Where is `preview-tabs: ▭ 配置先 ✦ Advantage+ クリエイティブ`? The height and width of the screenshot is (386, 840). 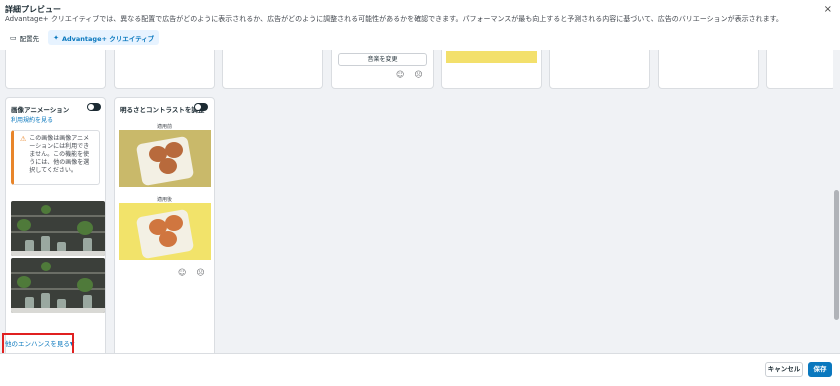 preview-tabs: ▭ 配置先 ✦ Advantage+ クリエイティブ is located at coordinates (82, 37).